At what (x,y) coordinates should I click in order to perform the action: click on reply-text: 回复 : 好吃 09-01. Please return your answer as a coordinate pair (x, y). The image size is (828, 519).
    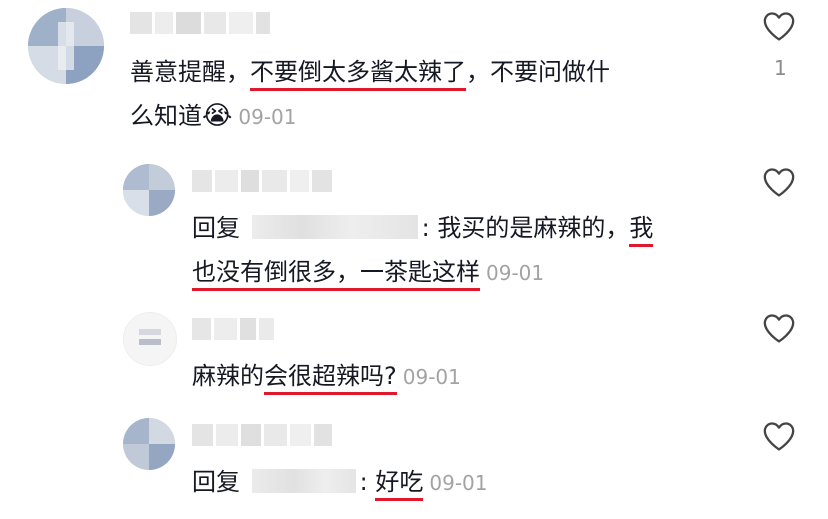
    Looking at the image, I should click on (340, 482).